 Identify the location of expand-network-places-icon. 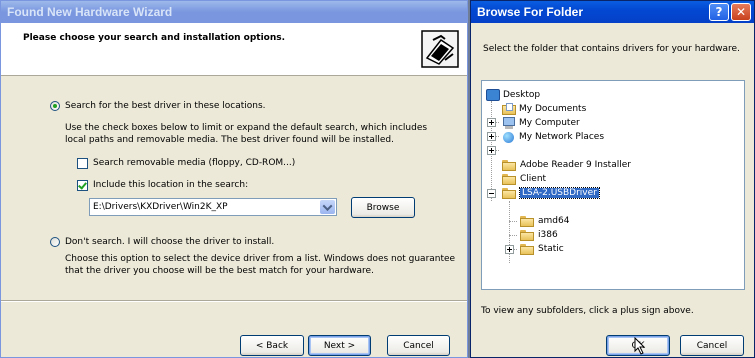
(491, 150).